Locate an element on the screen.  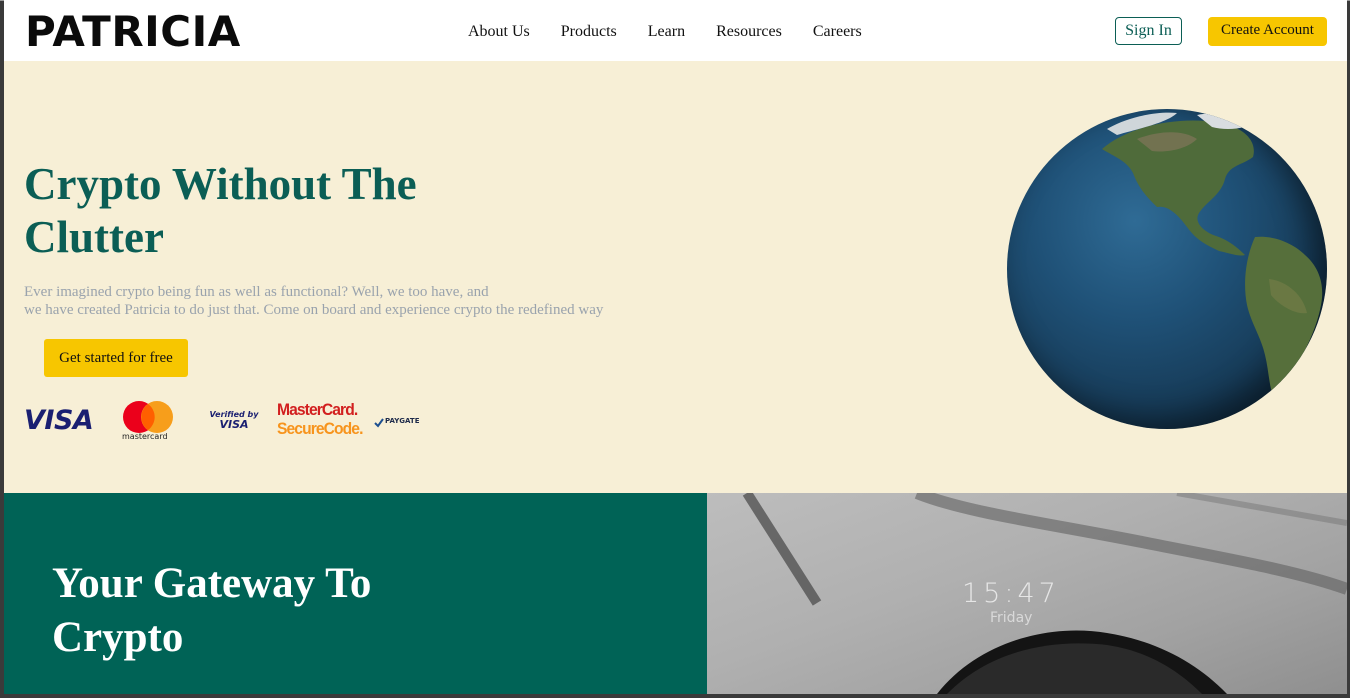
get-started-button: Get started for free is located at coordinates (116, 358).